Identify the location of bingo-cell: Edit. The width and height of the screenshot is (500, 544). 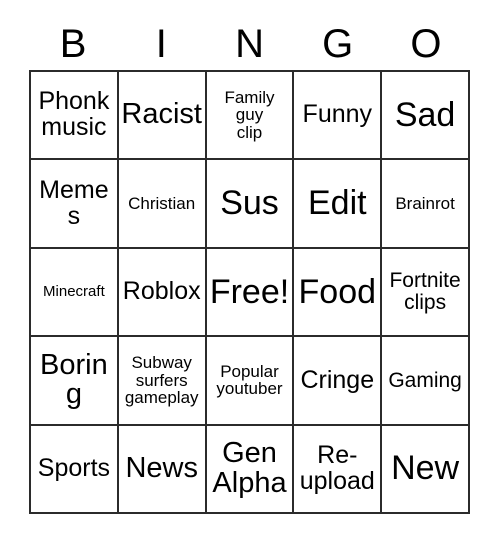
(338, 204).